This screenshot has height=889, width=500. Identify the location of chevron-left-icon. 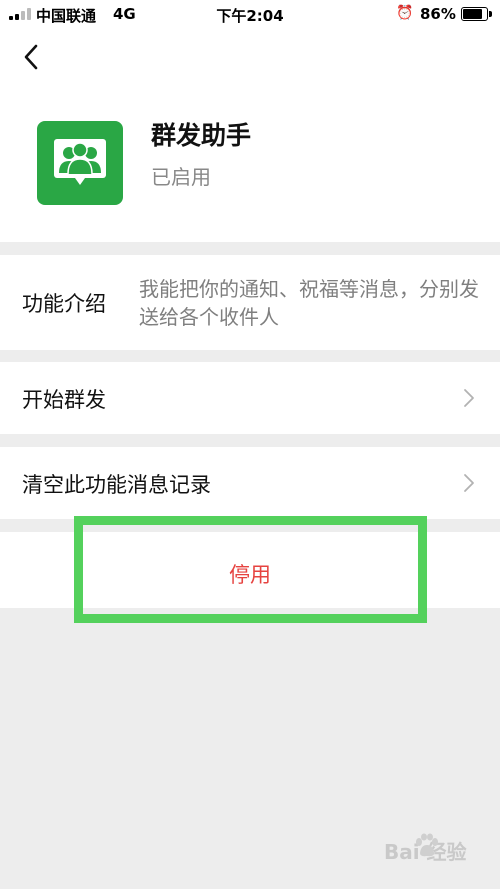
(31, 57).